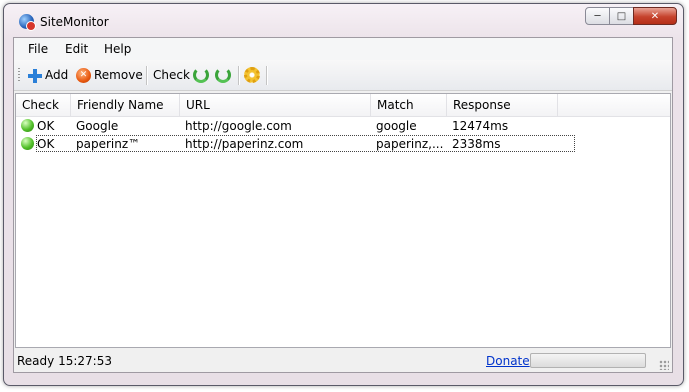  I want to click on menu-file: File, so click(38, 49).